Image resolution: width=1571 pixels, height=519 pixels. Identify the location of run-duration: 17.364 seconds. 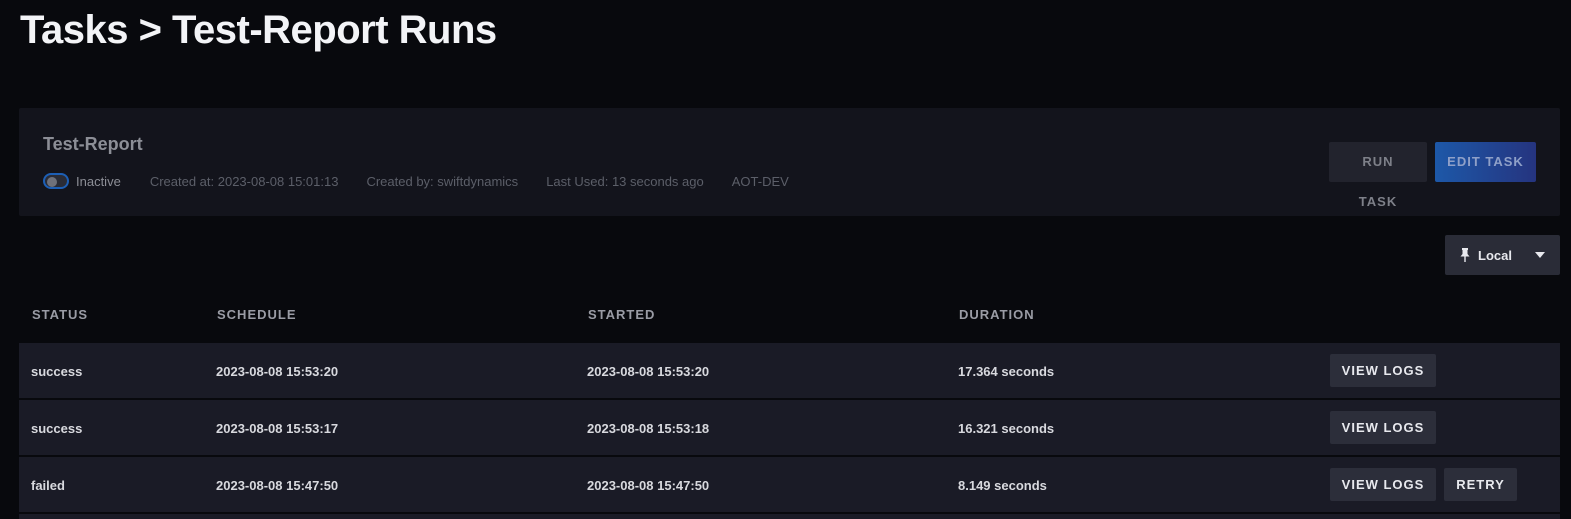
(1006, 371).